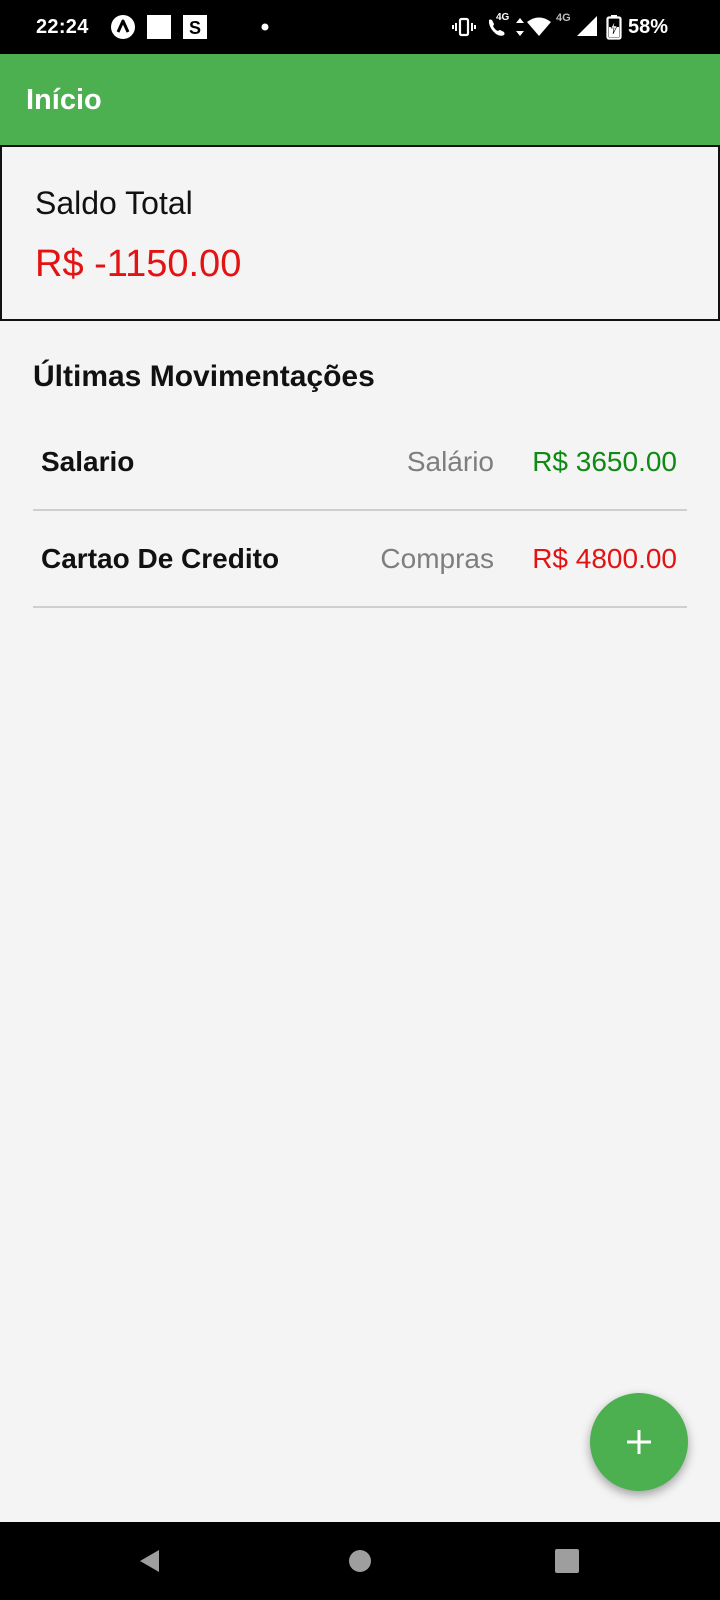 The width and height of the screenshot is (720, 1600). I want to click on transaction-name: Cartao De Credito, so click(160, 558).